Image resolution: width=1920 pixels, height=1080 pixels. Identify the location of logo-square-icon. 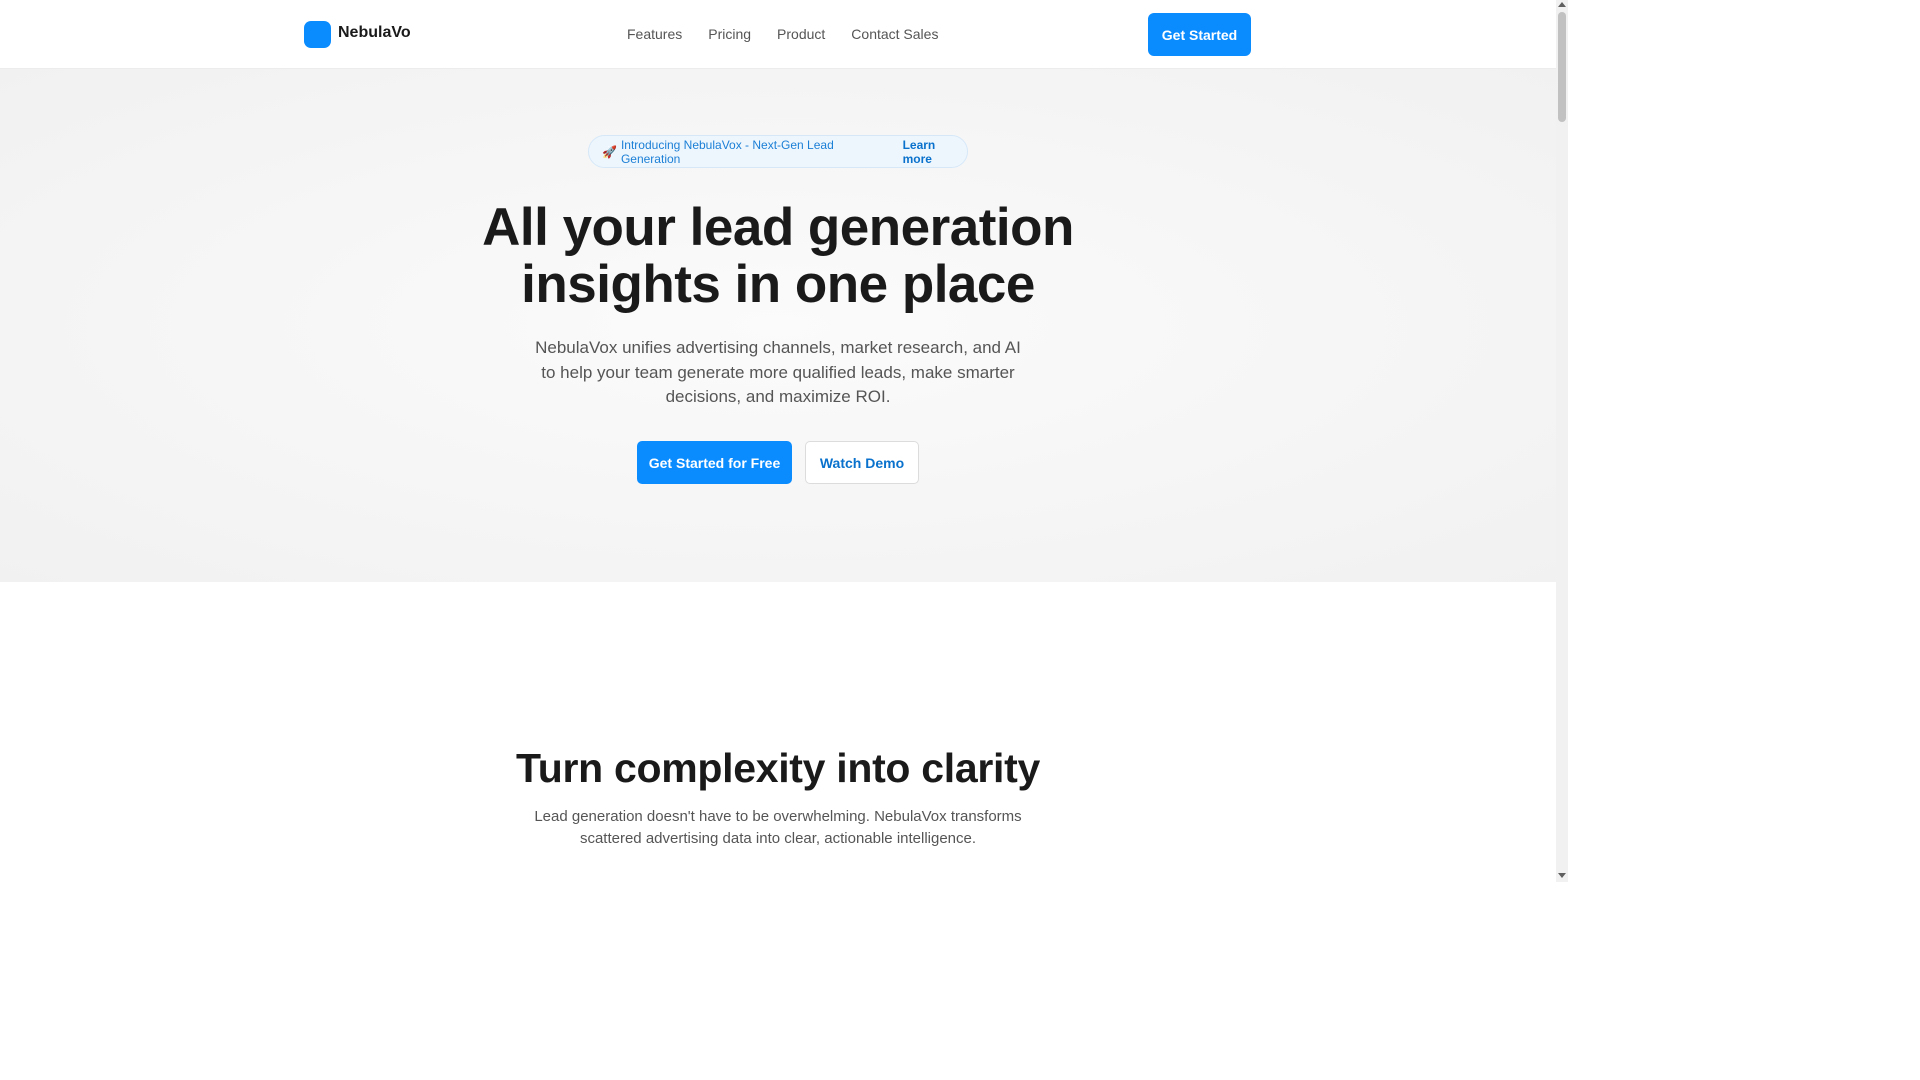
(317, 34).